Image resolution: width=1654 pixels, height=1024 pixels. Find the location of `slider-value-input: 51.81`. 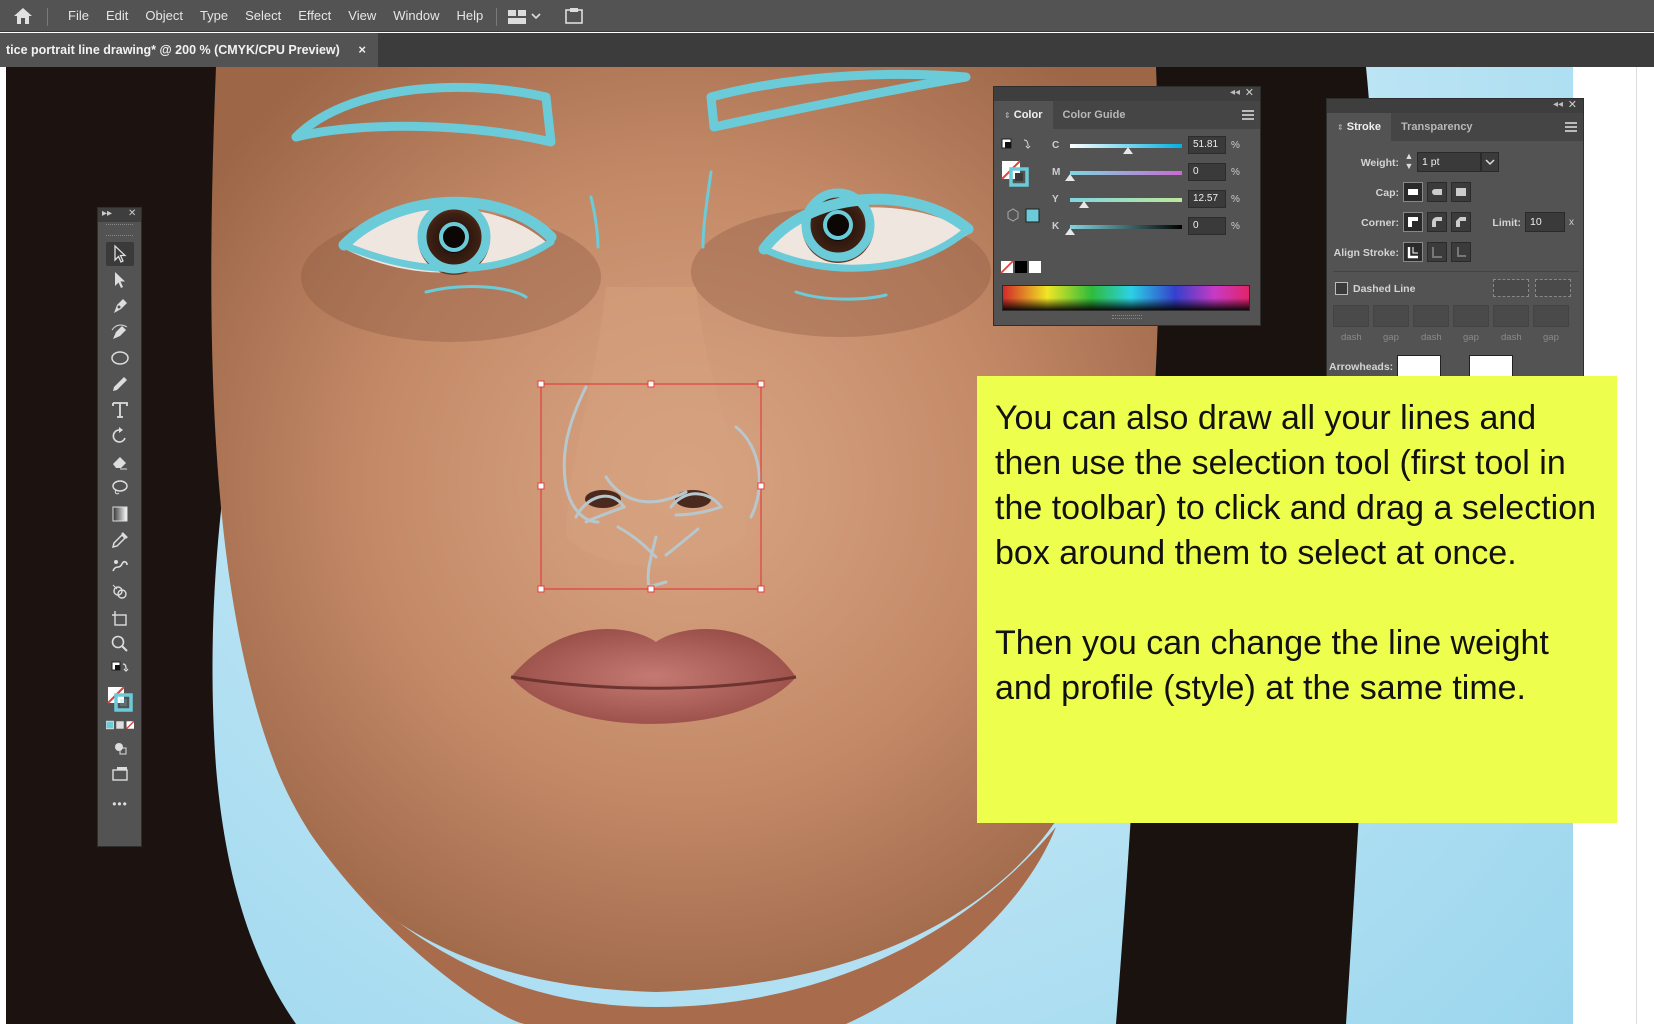

slider-value-input: 51.81 is located at coordinates (1207, 145).